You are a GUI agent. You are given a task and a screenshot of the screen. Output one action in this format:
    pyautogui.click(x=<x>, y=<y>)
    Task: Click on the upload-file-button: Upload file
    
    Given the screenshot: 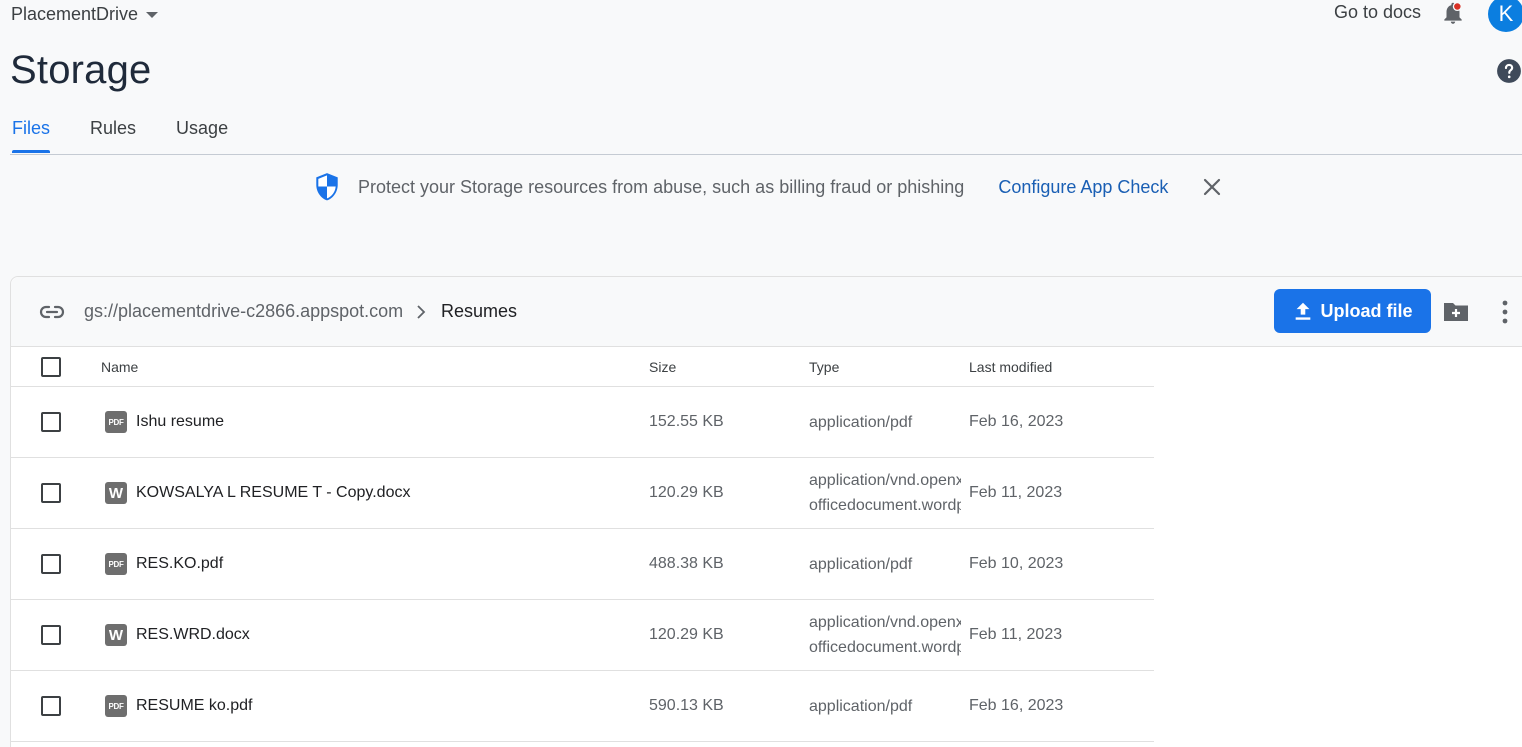 What is the action you would take?
    pyautogui.click(x=1352, y=311)
    